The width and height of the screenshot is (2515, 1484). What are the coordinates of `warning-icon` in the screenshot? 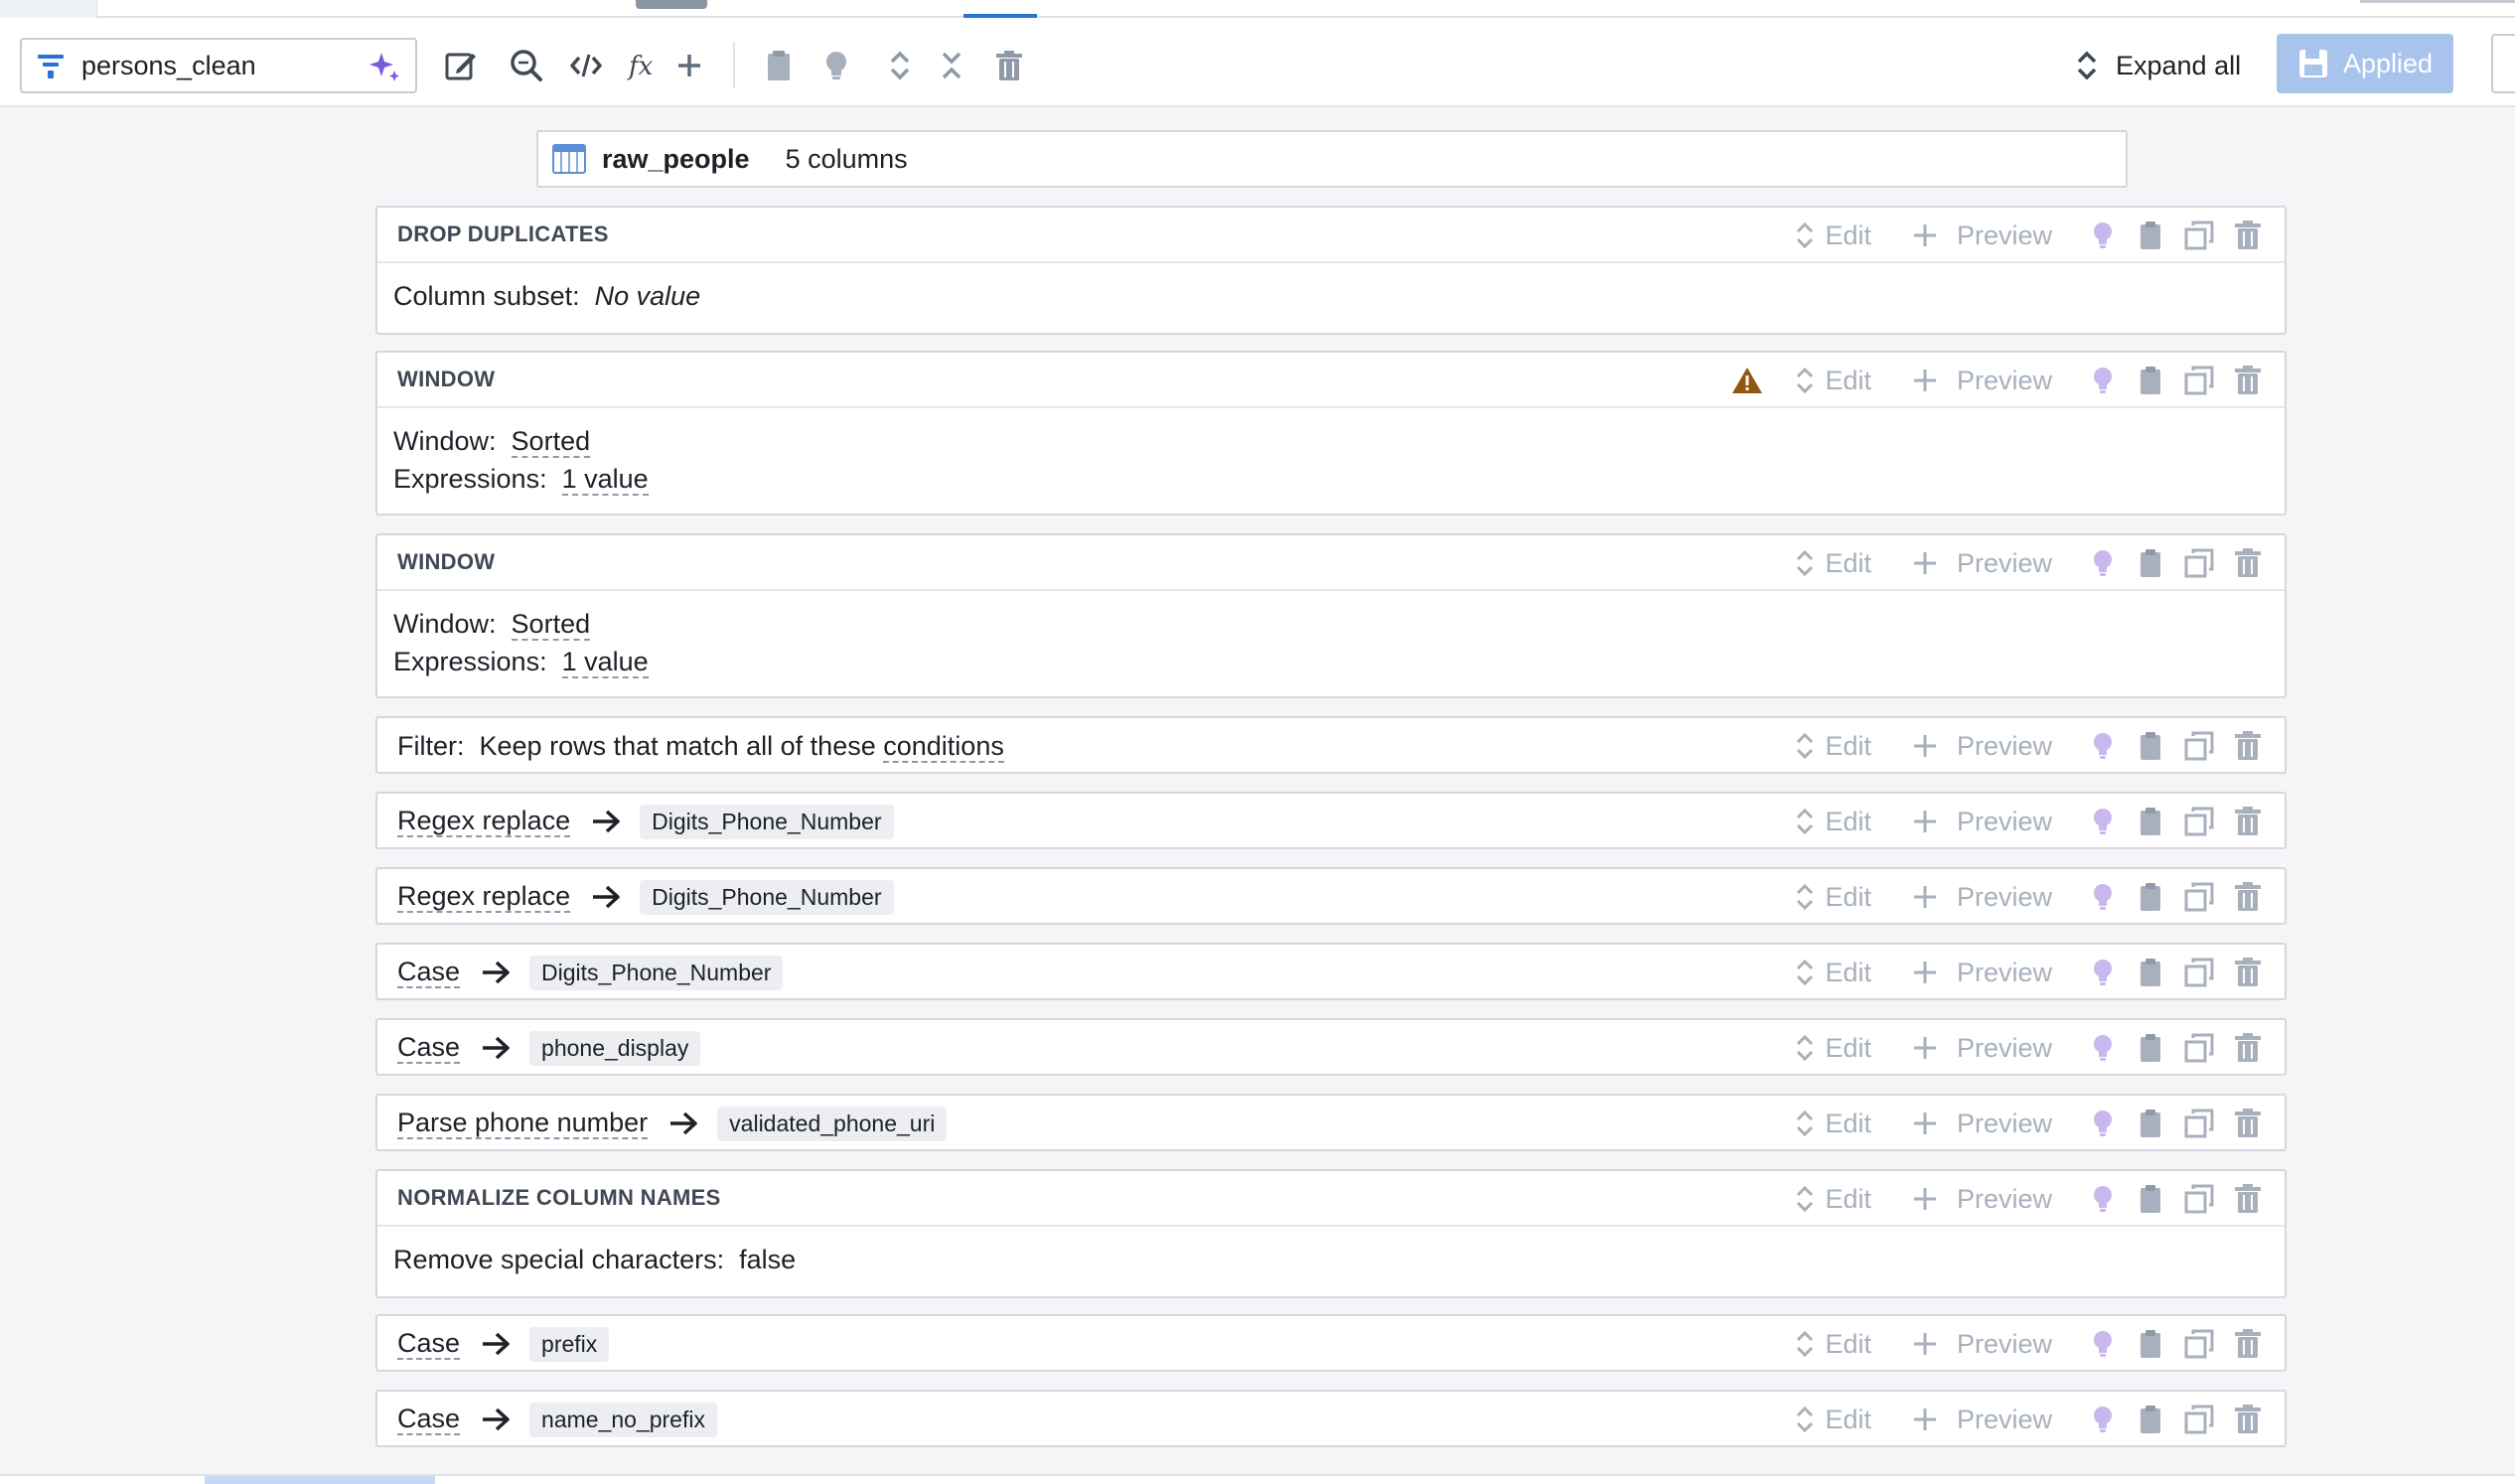 It's located at (1747, 380).